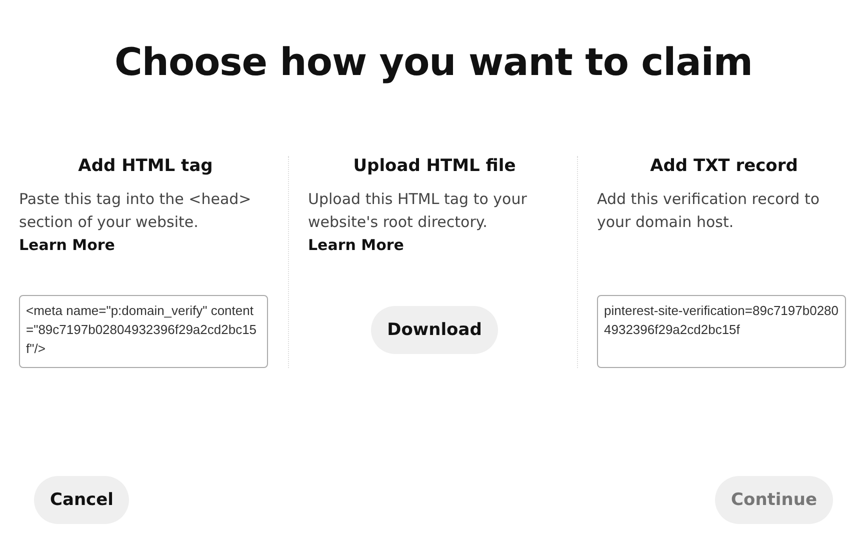  Describe the element at coordinates (143, 331) in the screenshot. I see `code-field: <meta name="p:domain_verify" content="89c7197b02804932396f29a2cd2bc15f"/>` at that location.